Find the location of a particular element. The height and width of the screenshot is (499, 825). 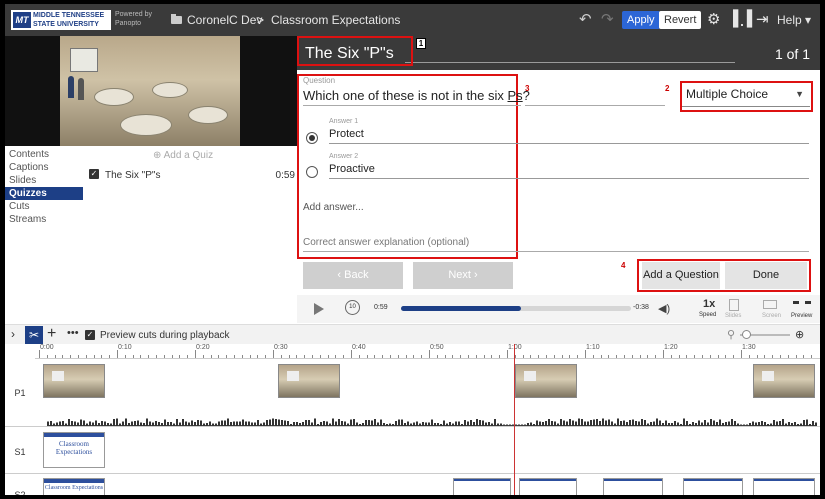

volume-icon: ◀) is located at coordinates (664, 308).